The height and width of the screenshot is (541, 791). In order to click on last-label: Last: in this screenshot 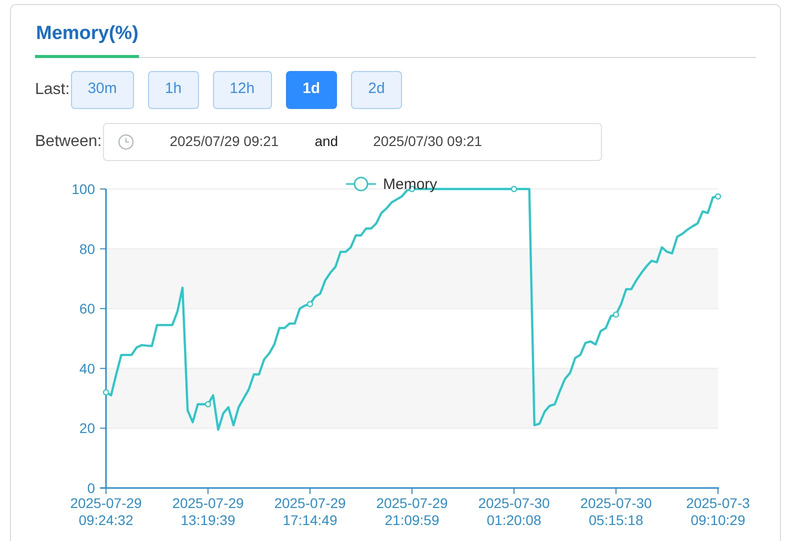, I will do `click(52, 90)`.